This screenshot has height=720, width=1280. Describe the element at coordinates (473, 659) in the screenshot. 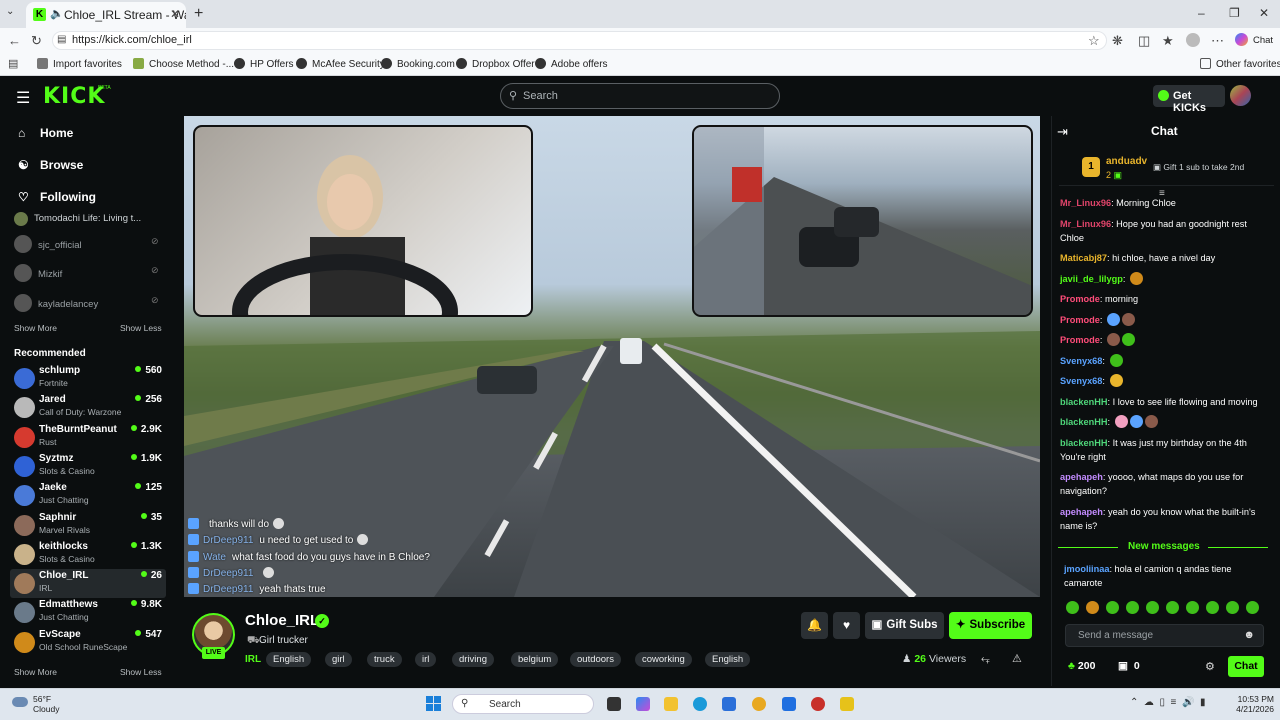

I see `tag-chip: driving` at that location.